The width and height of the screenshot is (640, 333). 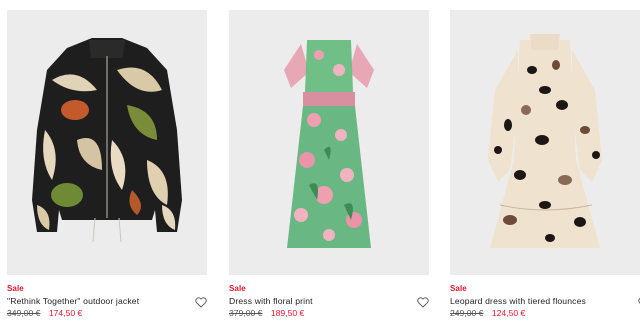 What do you see at coordinates (487, 313) in the screenshot?
I see `price-row: 249,00 € 124,50 €` at bounding box center [487, 313].